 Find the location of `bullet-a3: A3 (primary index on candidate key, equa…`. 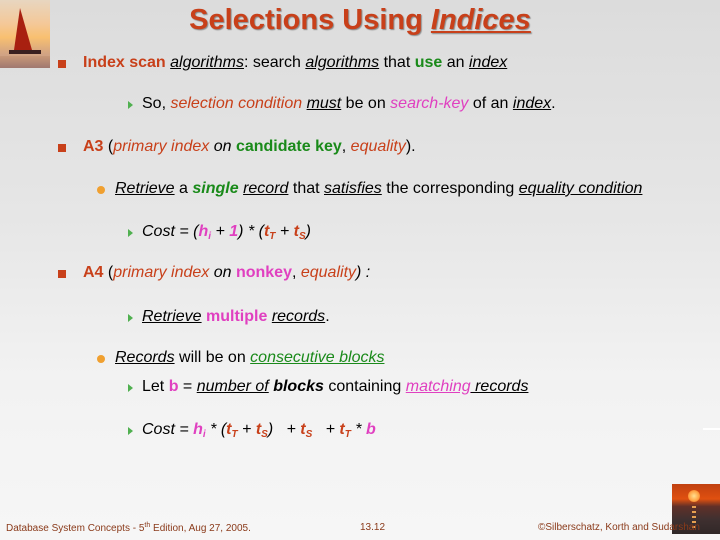

bullet-a3: A3 (primary index on candidate key, equa… is located at coordinates (249, 147).